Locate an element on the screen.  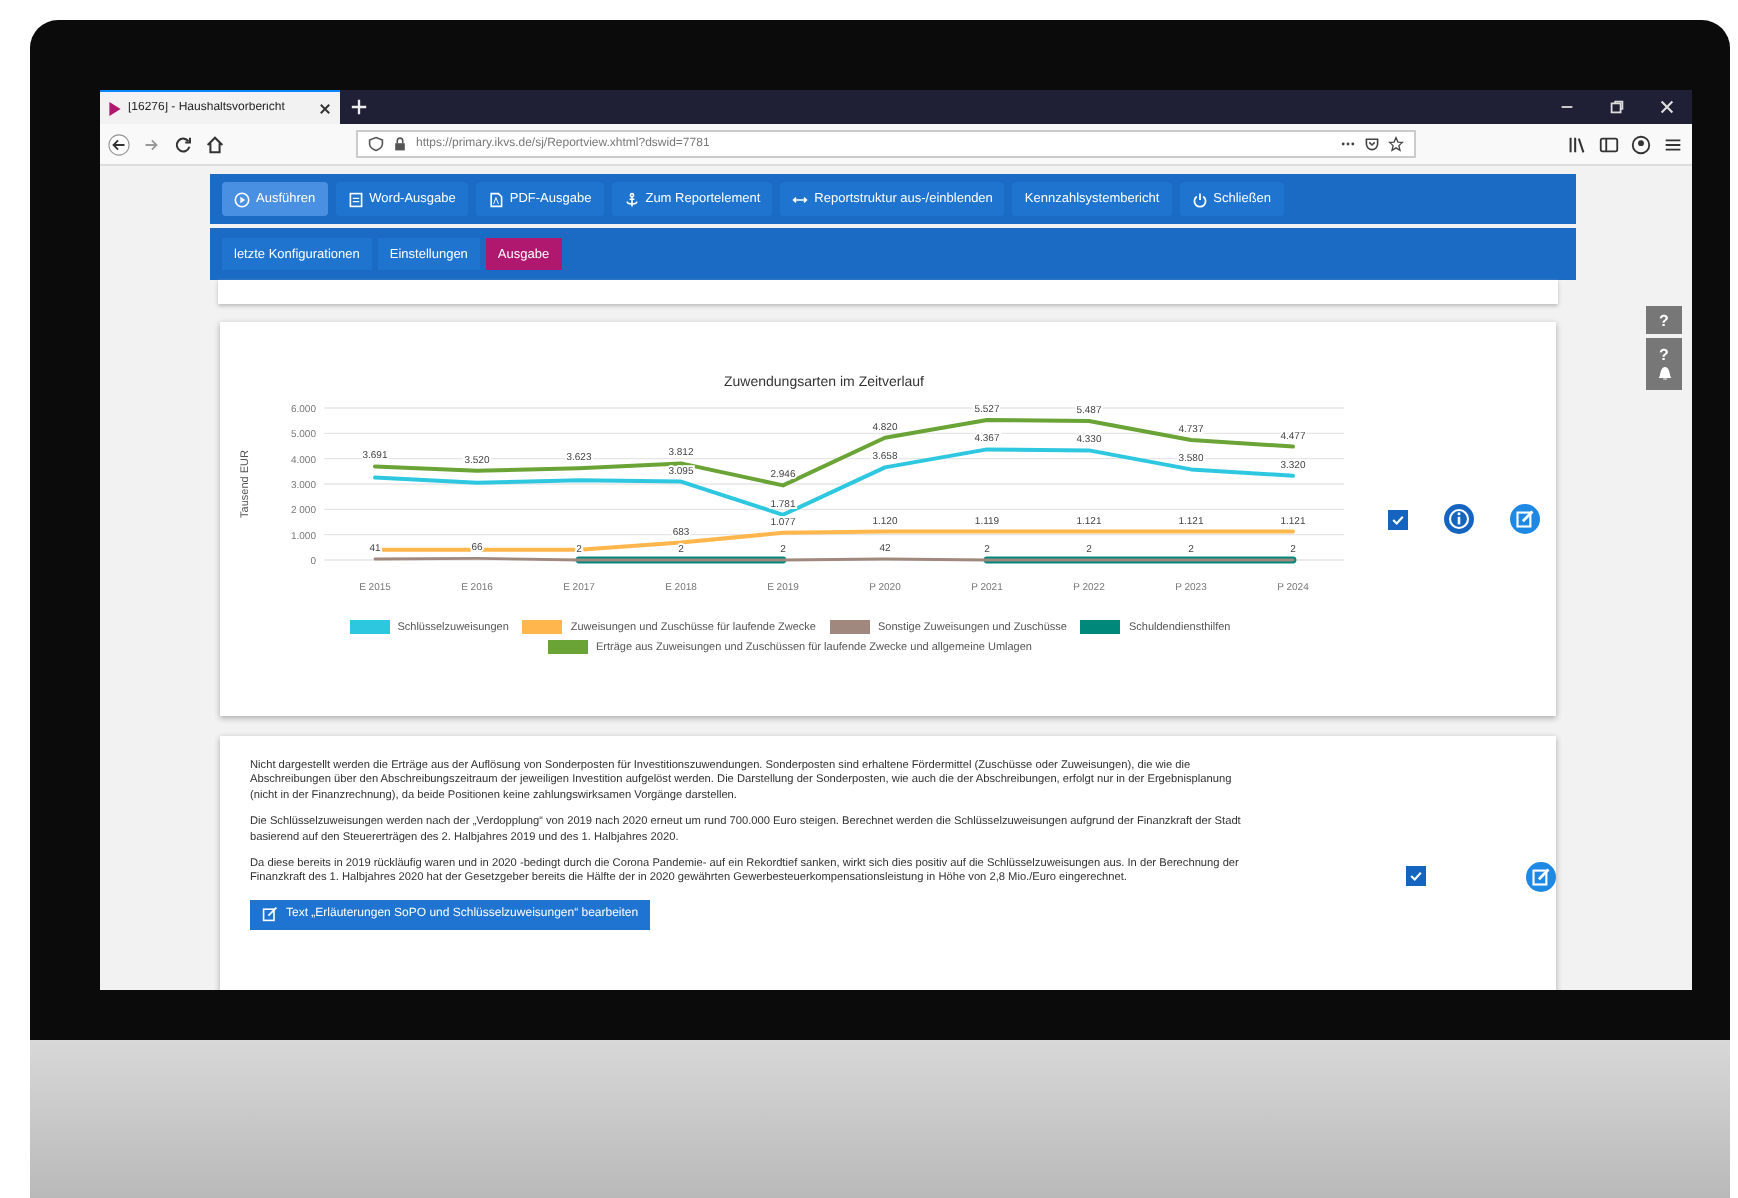
new-tab-icon is located at coordinates (359, 107).